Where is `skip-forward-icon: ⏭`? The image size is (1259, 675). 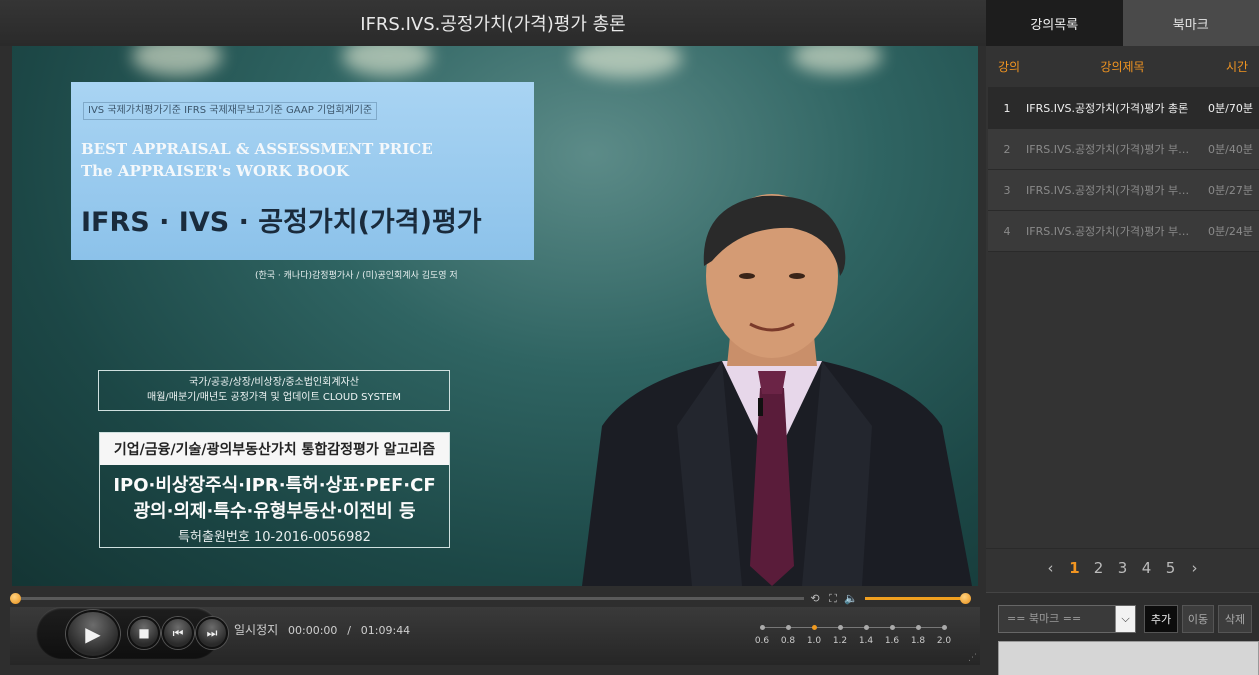 skip-forward-icon: ⏭ is located at coordinates (212, 632).